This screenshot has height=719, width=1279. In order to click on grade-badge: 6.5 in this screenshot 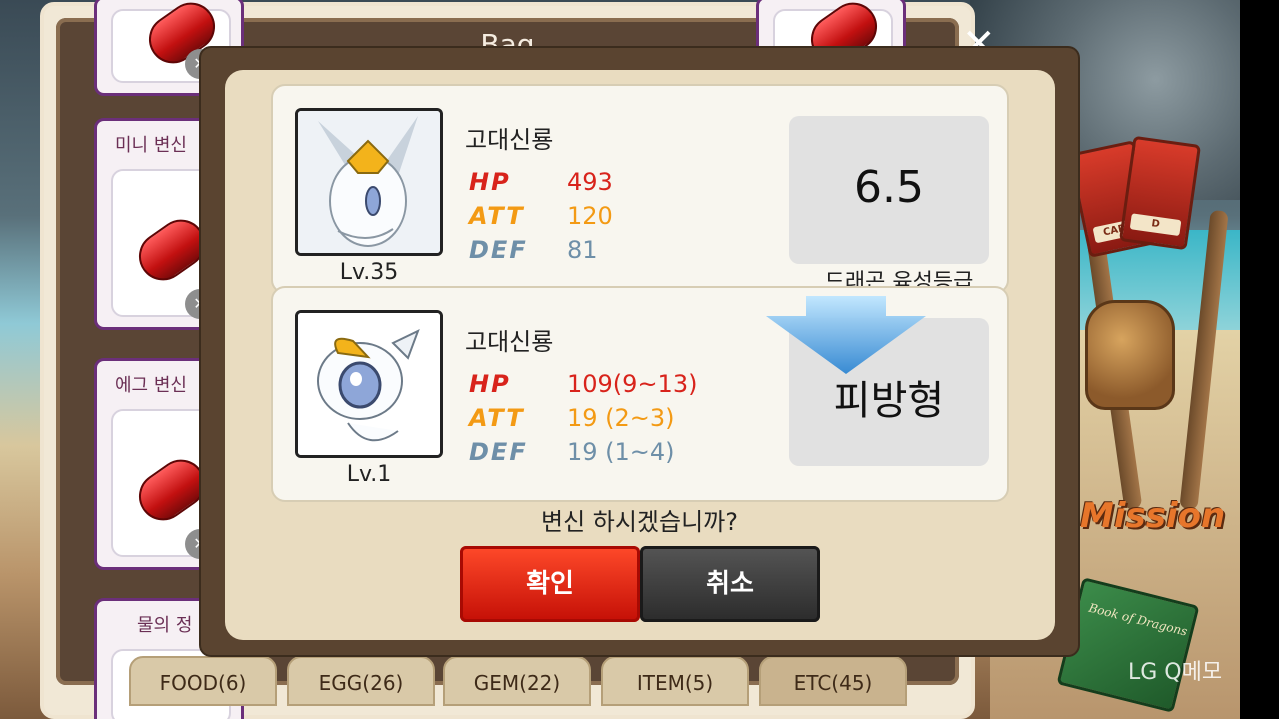, I will do `click(889, 190)`.